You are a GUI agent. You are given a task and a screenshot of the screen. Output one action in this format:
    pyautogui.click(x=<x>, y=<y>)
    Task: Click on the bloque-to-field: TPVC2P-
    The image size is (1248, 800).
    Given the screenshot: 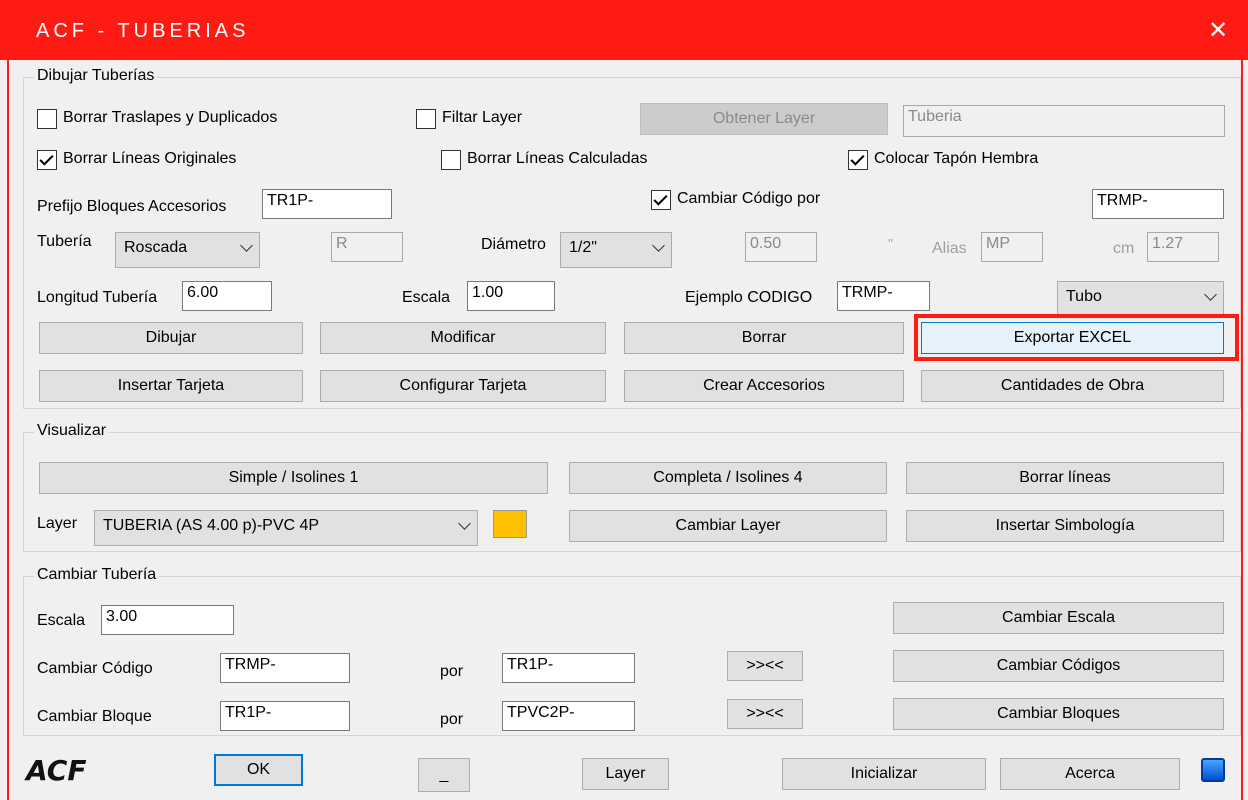 What is the action you would take?
    pyautogui.click(x=568, y=716)
    